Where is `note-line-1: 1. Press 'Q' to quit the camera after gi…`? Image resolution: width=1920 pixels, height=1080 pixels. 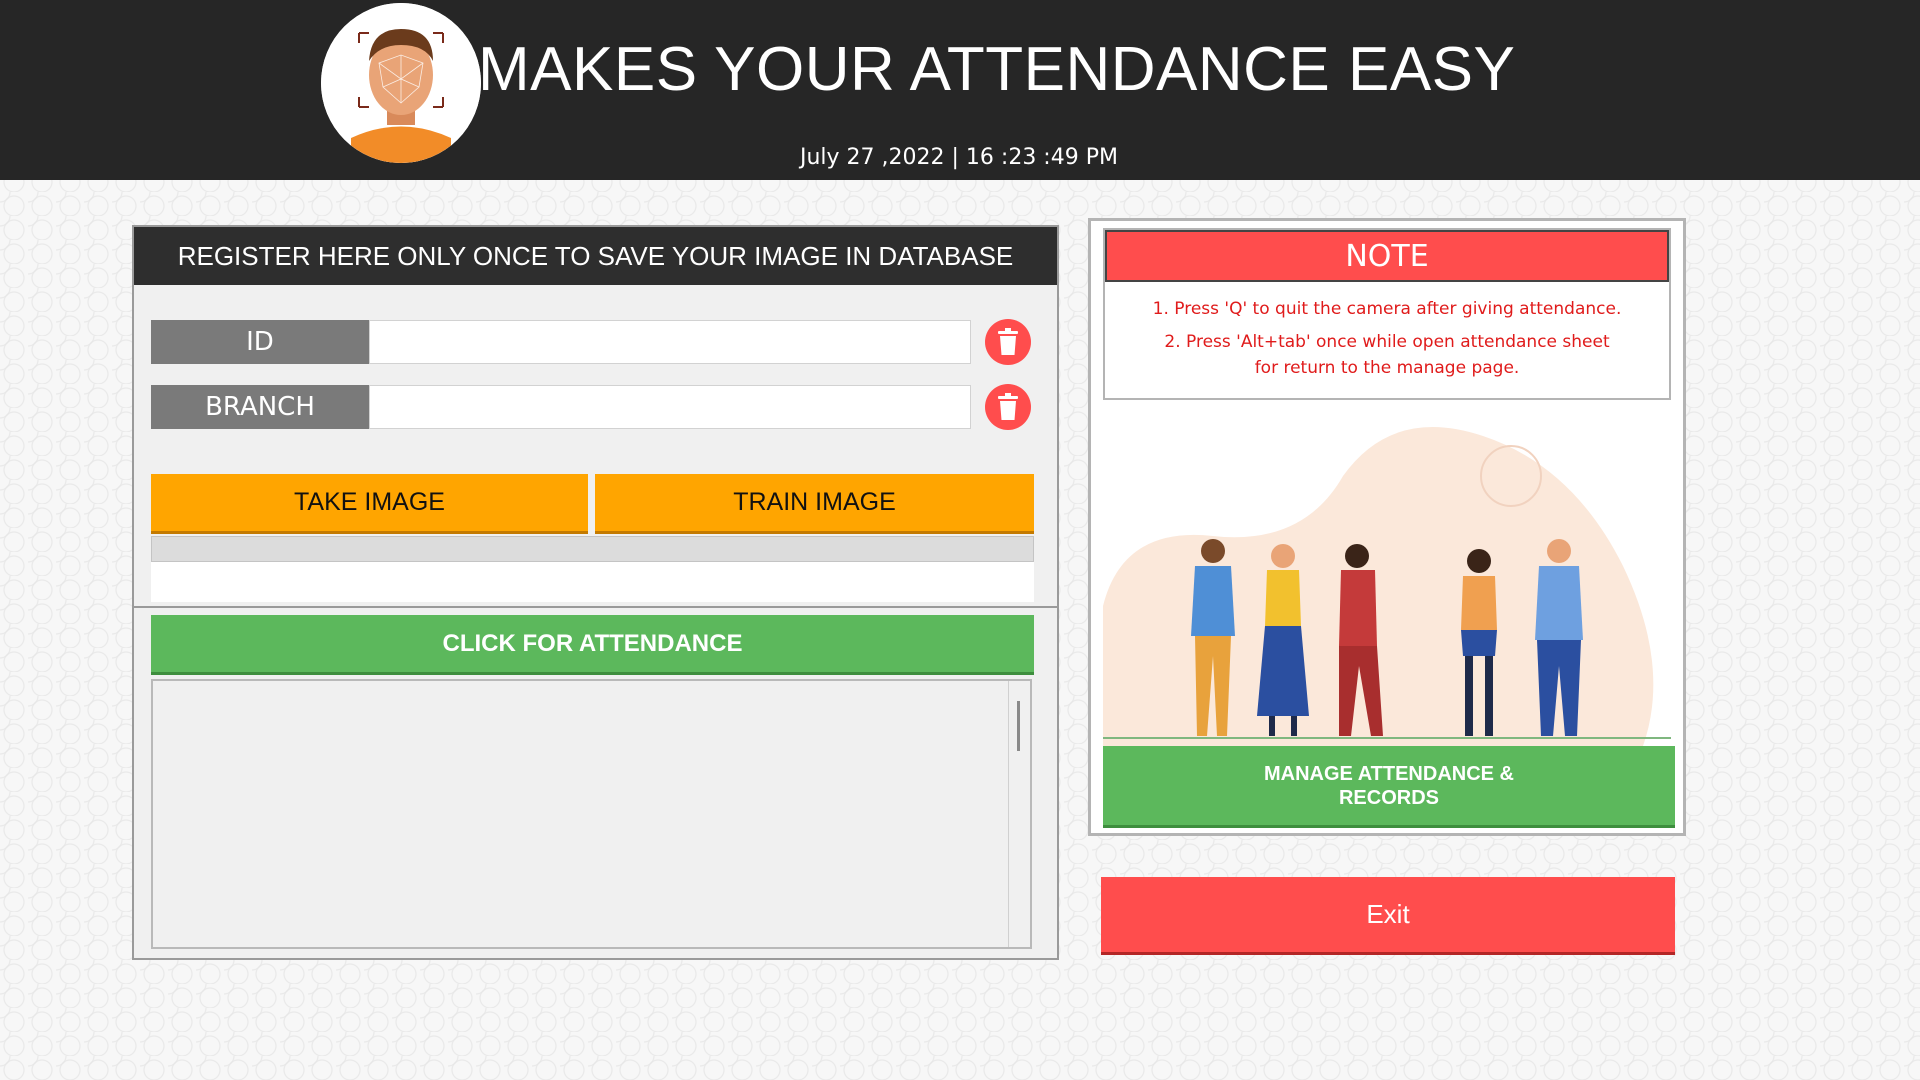
note-line-1: 1. Press 'Q' to quit the camera after gi… is located at coordinates (1387, 309).